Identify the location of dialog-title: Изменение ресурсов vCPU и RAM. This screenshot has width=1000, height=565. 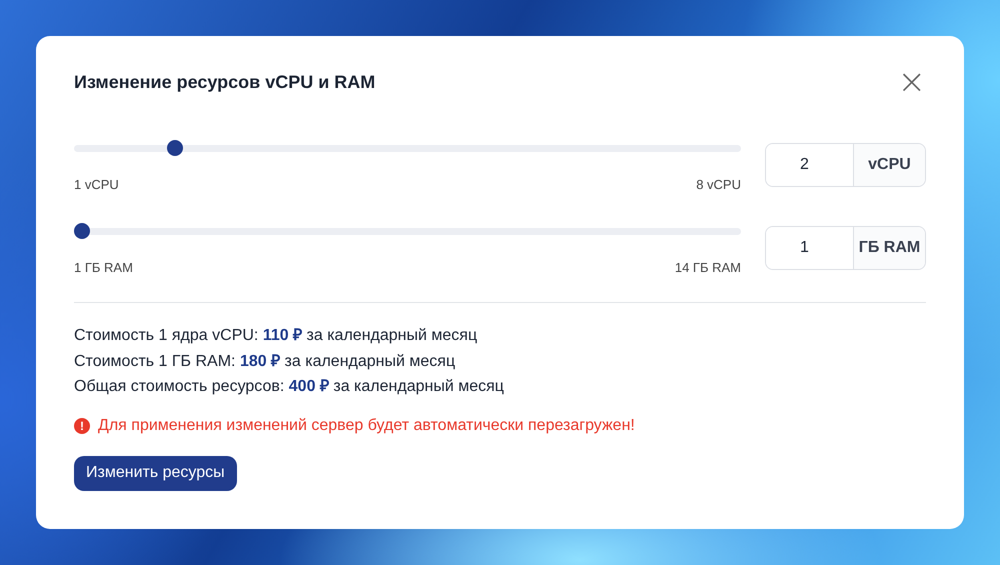
(225, 82).